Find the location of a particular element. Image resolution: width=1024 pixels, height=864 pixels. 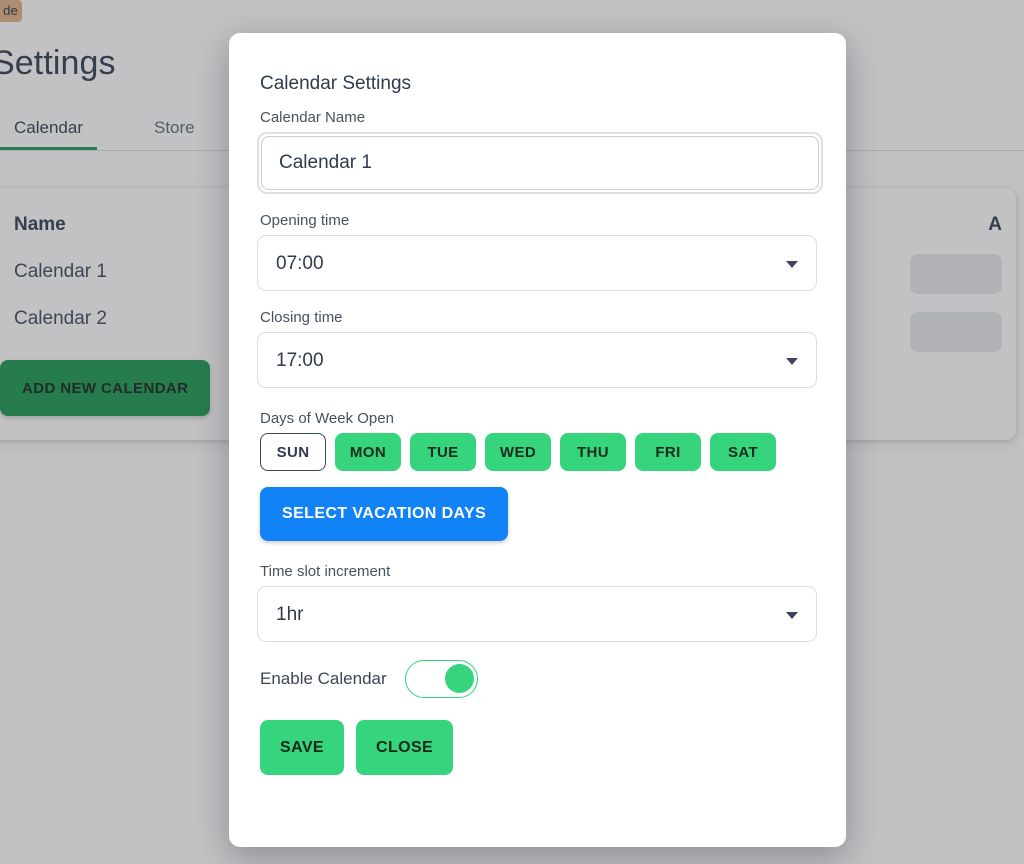

toggle-knob is located at coordinates (459, 678).